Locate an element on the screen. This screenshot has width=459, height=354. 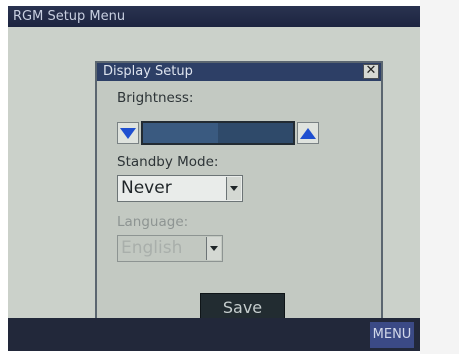
dialog-title: Display Setup is located at coordinates (148, 71).